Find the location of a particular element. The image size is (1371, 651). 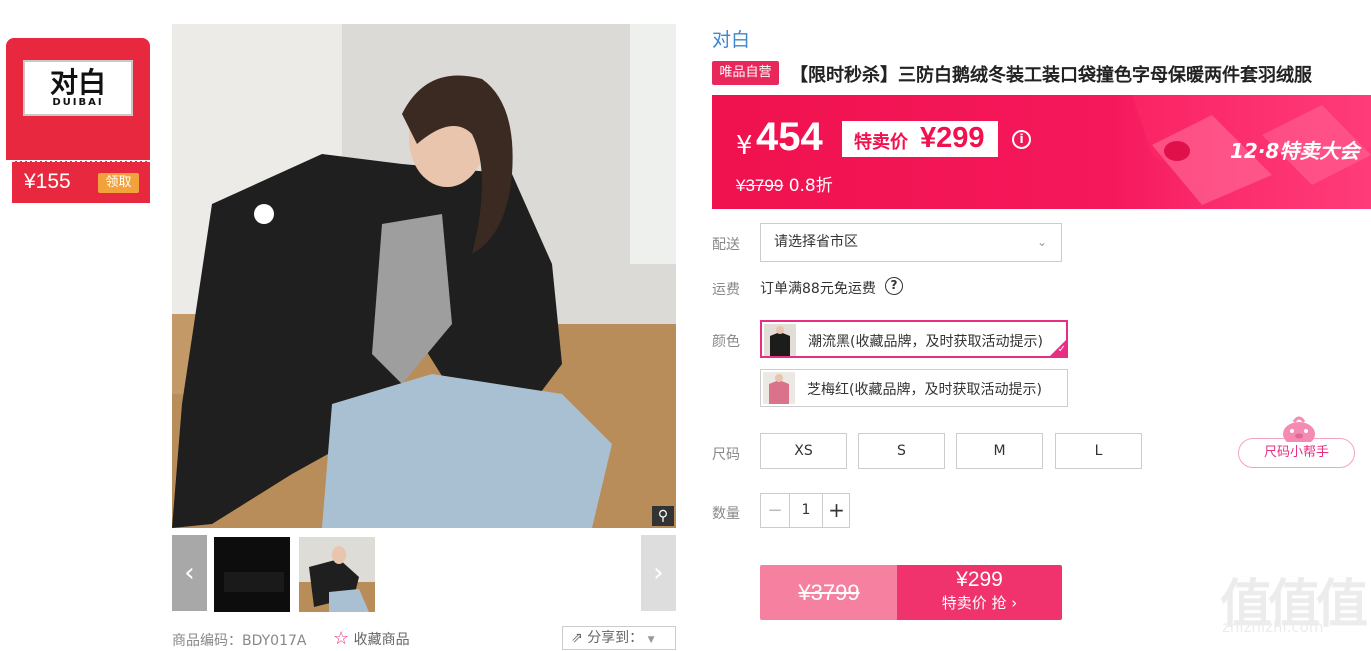

delivery-placeholder: 请选择省市区 is located at coordinates (816, 242).